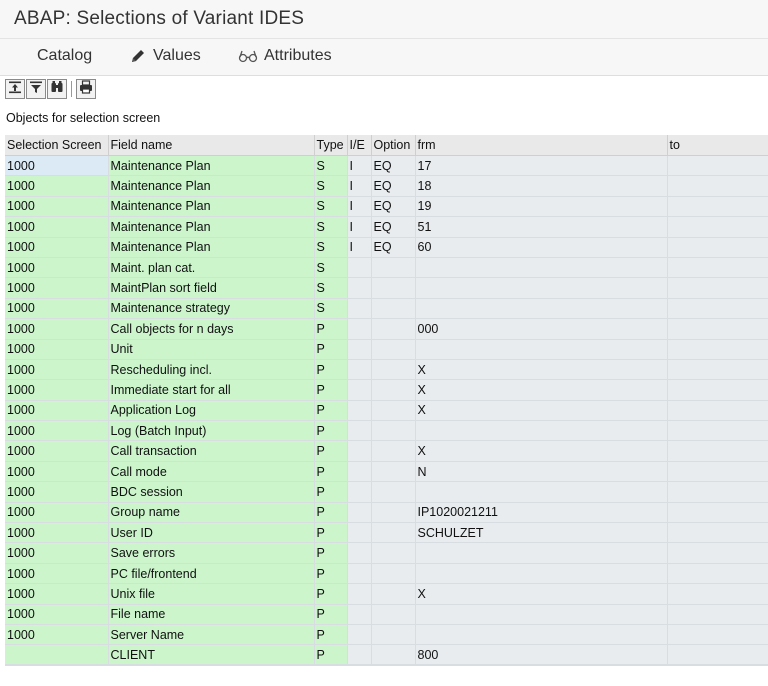 Image resolution: width=768 pixels, height=686 pixels. I want to click on field-name-cell: Rescheduling incl., so click(211, 370).